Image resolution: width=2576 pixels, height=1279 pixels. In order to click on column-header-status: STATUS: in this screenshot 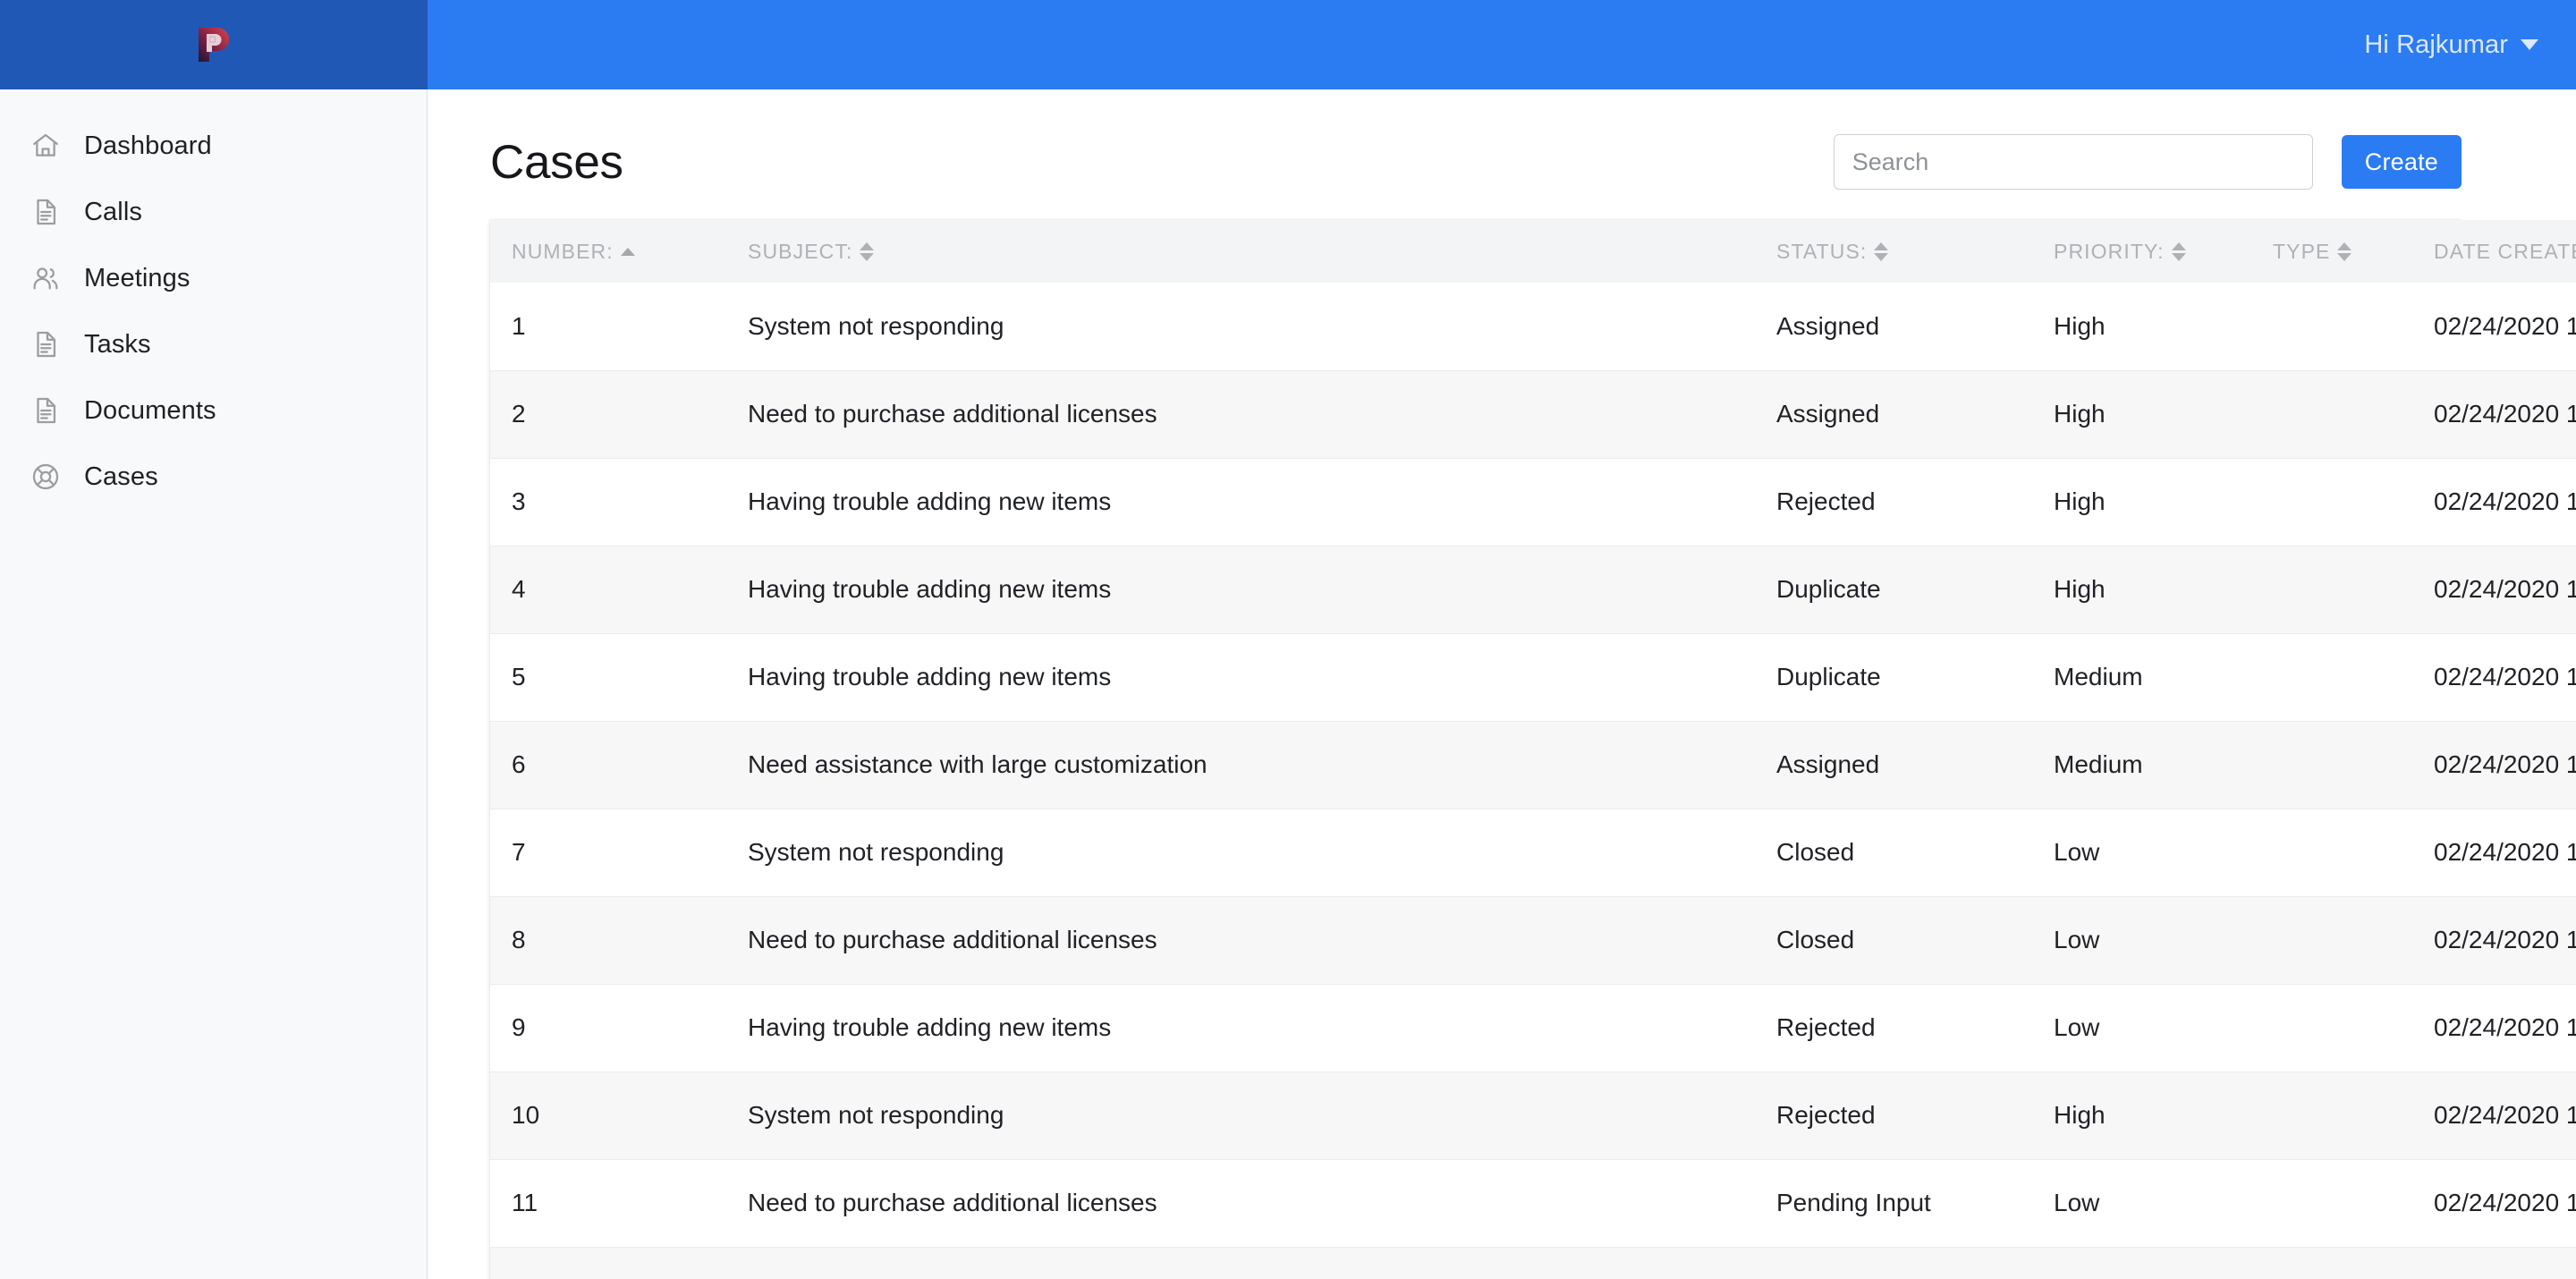, I will do `click(1899, 252)`.